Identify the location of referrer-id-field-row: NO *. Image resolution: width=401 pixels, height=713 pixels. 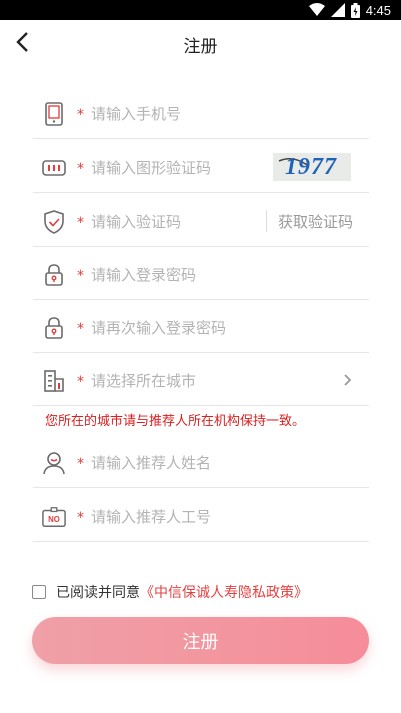
(201, 522).